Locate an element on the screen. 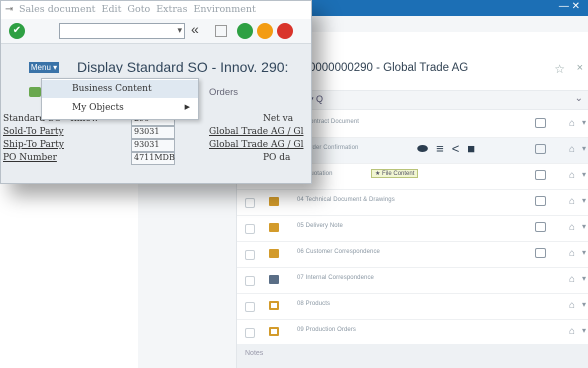 The image size is (588, 368). context-menu-item: Business Content is located at coordinates (120, 89).